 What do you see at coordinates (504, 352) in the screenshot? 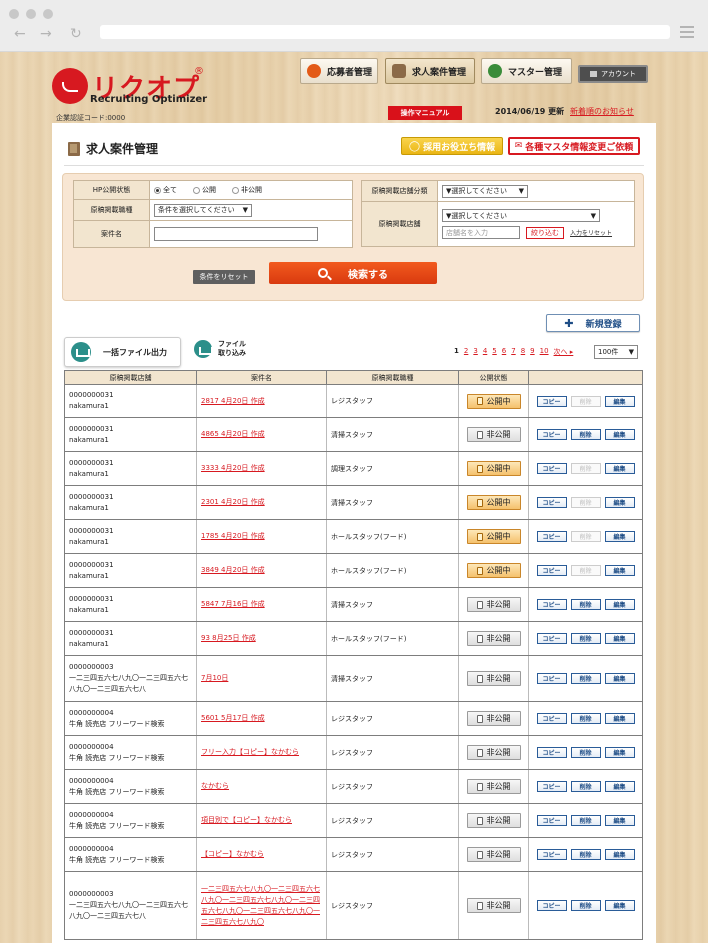
I see `page-6: 6` at bounding box center [504, 352].